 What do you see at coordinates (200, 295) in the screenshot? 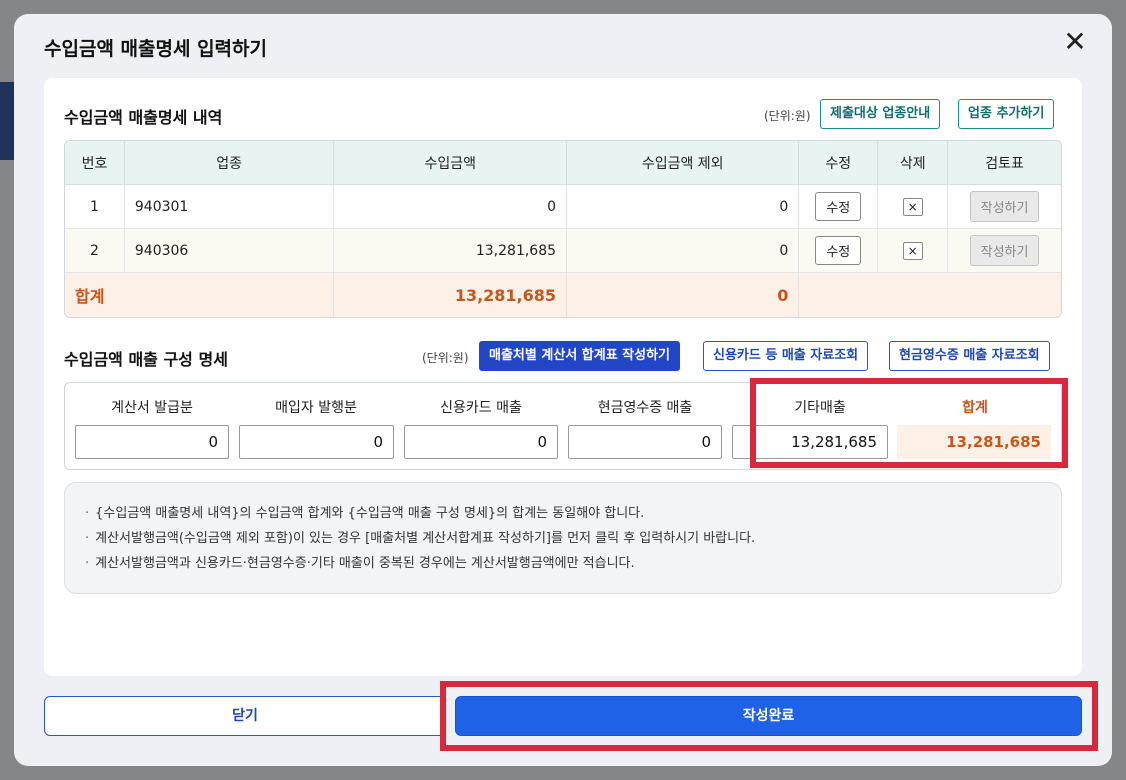
I see `total-label: 합계` at bounding box center [200, 295].